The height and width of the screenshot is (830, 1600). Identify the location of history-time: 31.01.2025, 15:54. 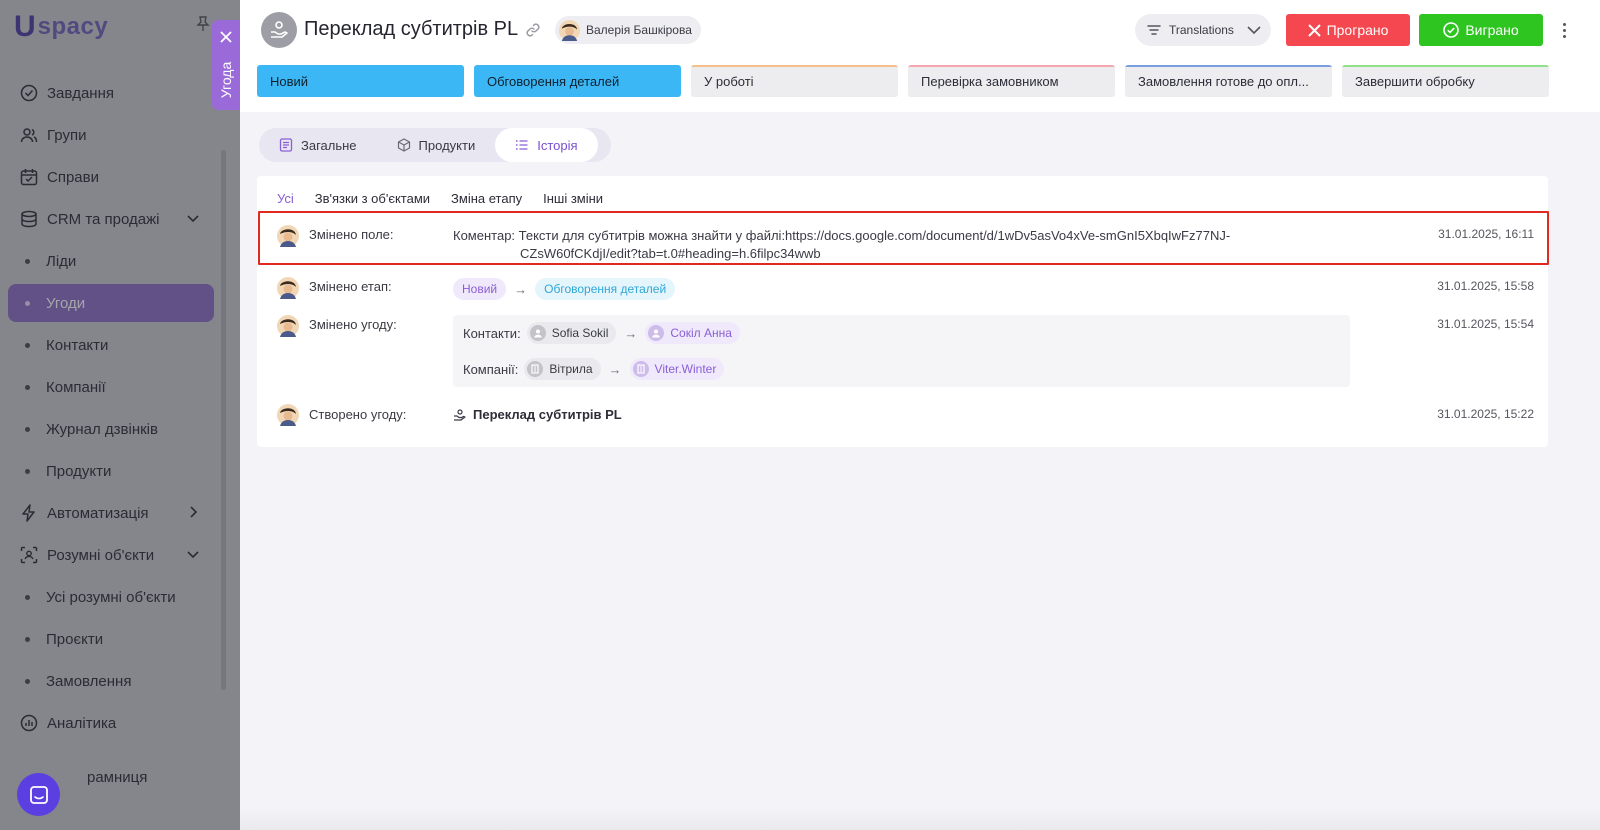
(1485, 324).